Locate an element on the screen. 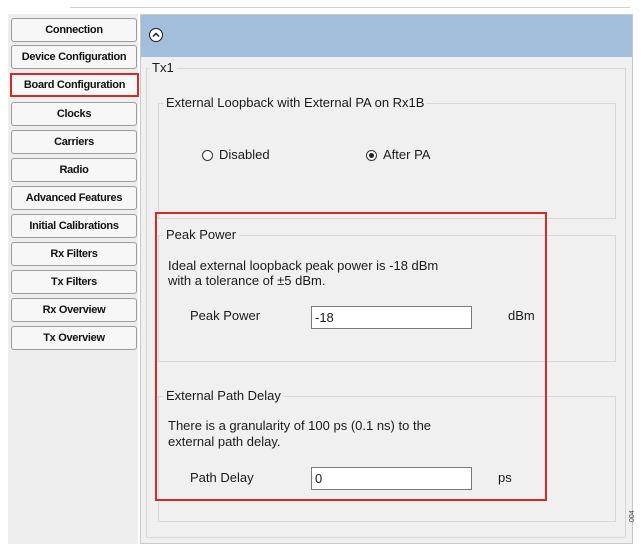  sidebar-item-radio: Radio is located at coordinates (74, 170).